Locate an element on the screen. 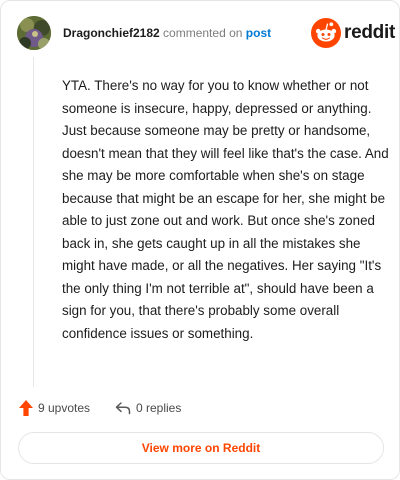 The image size is (400, 480). view-more-button: View more on Reddit is located at coordinates (201, 448).